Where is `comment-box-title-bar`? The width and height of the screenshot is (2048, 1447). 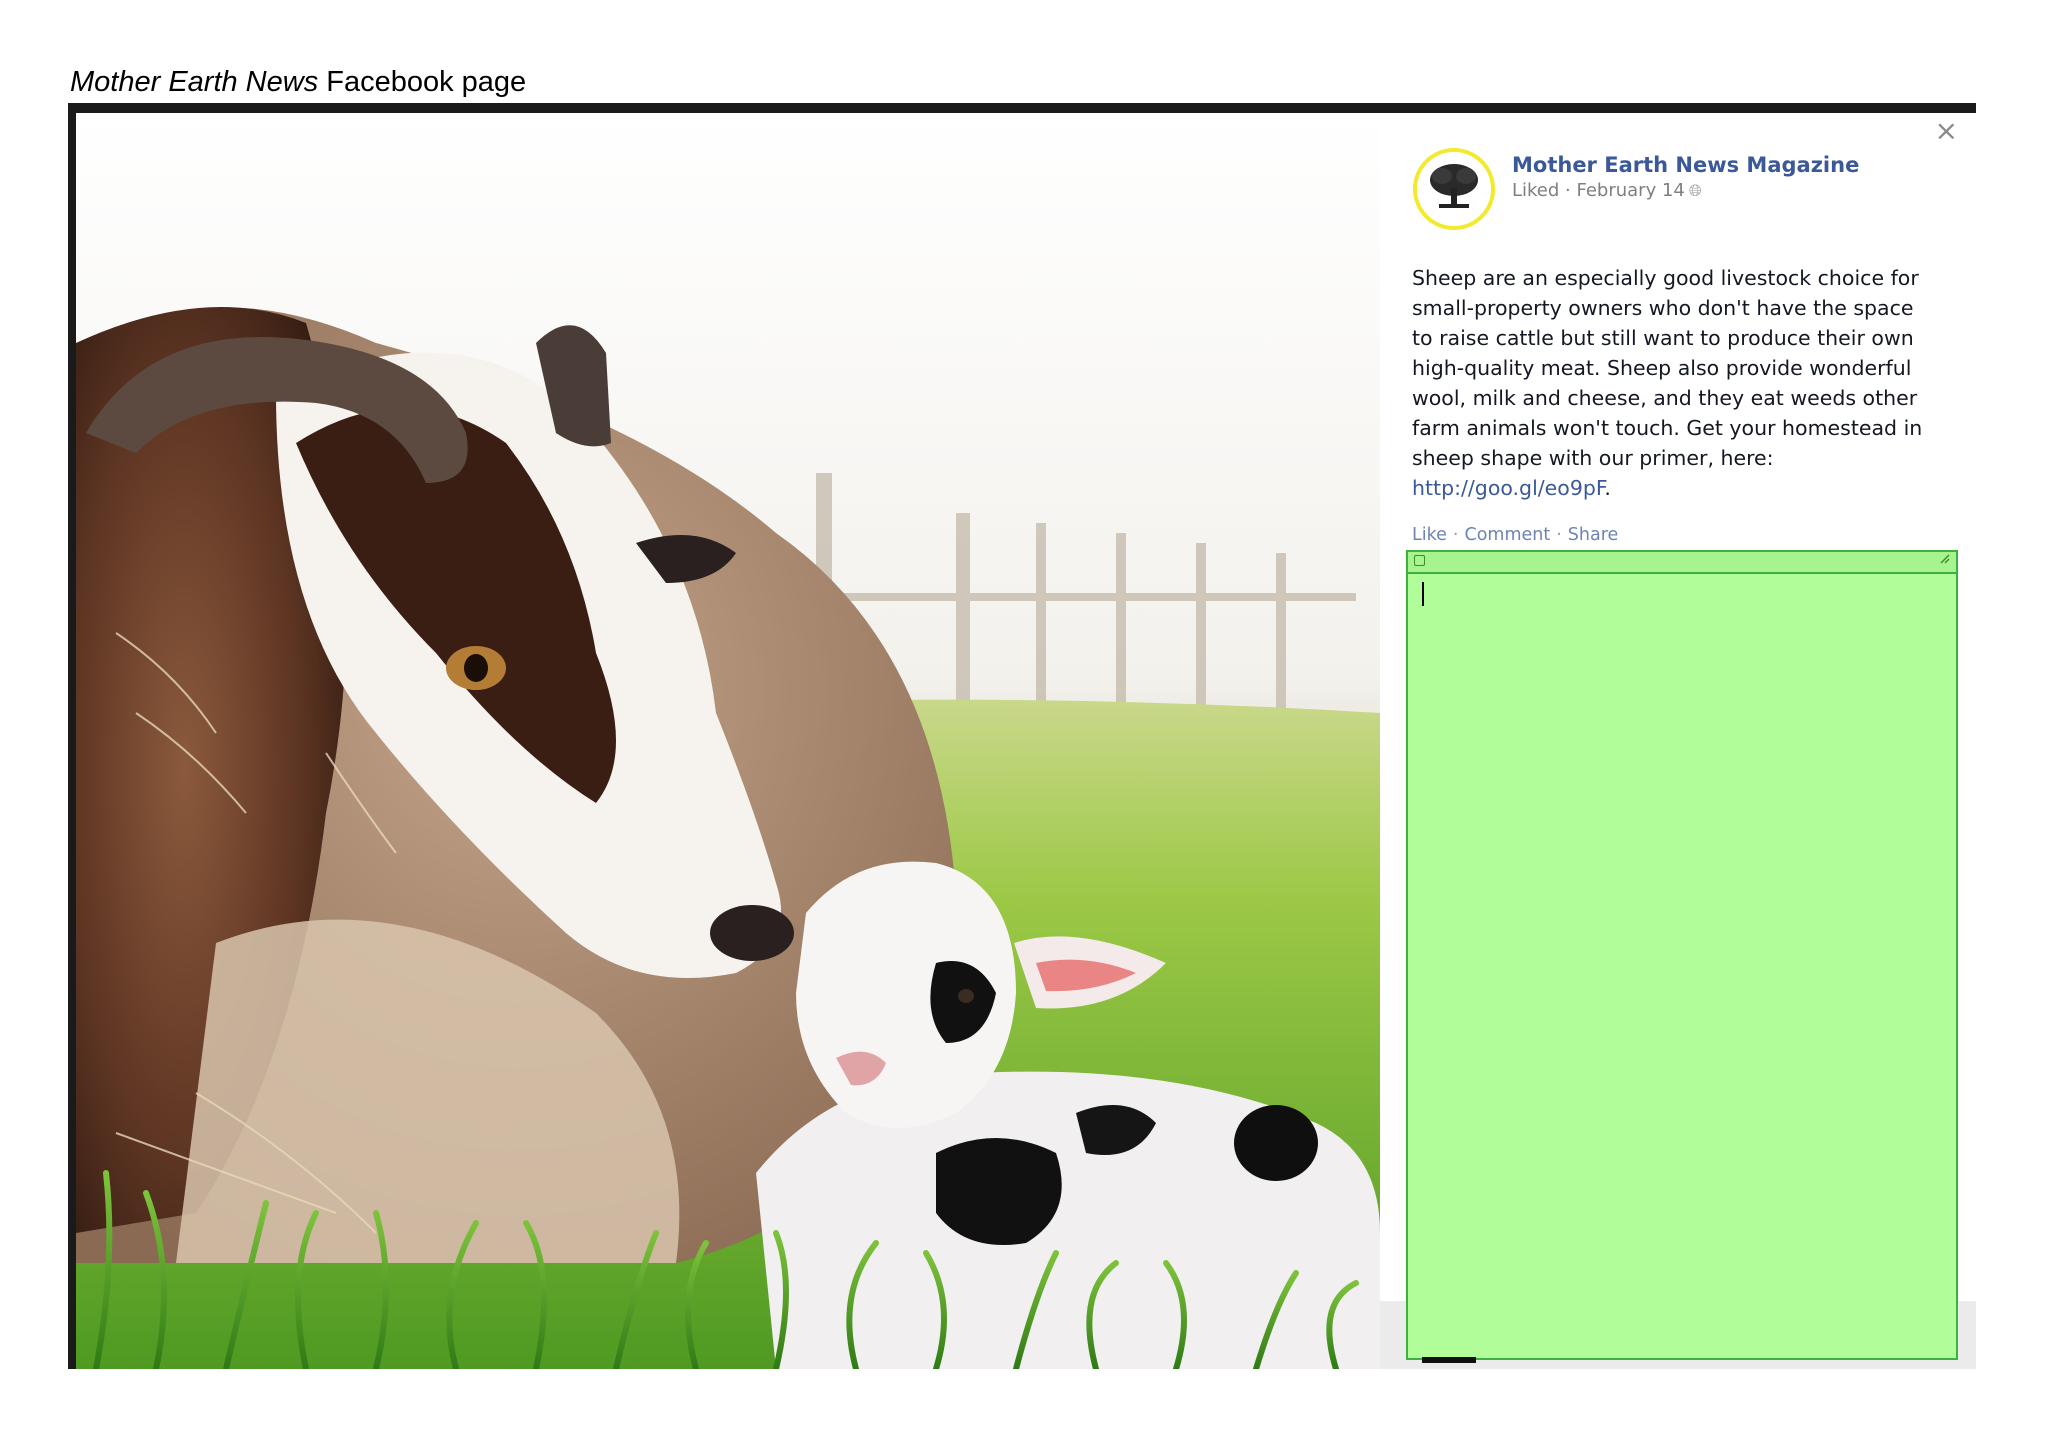
comment-box-title-bar is located at coordinates (1682, 563).